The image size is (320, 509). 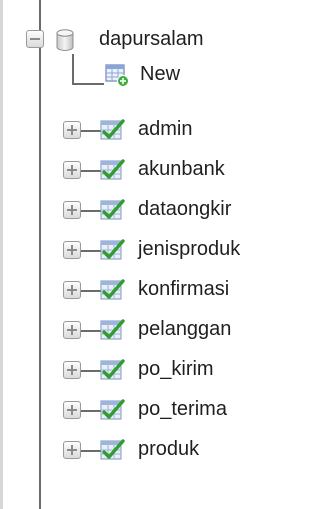 I want to click on table-name: akunbank, so click(x=181, y=169).